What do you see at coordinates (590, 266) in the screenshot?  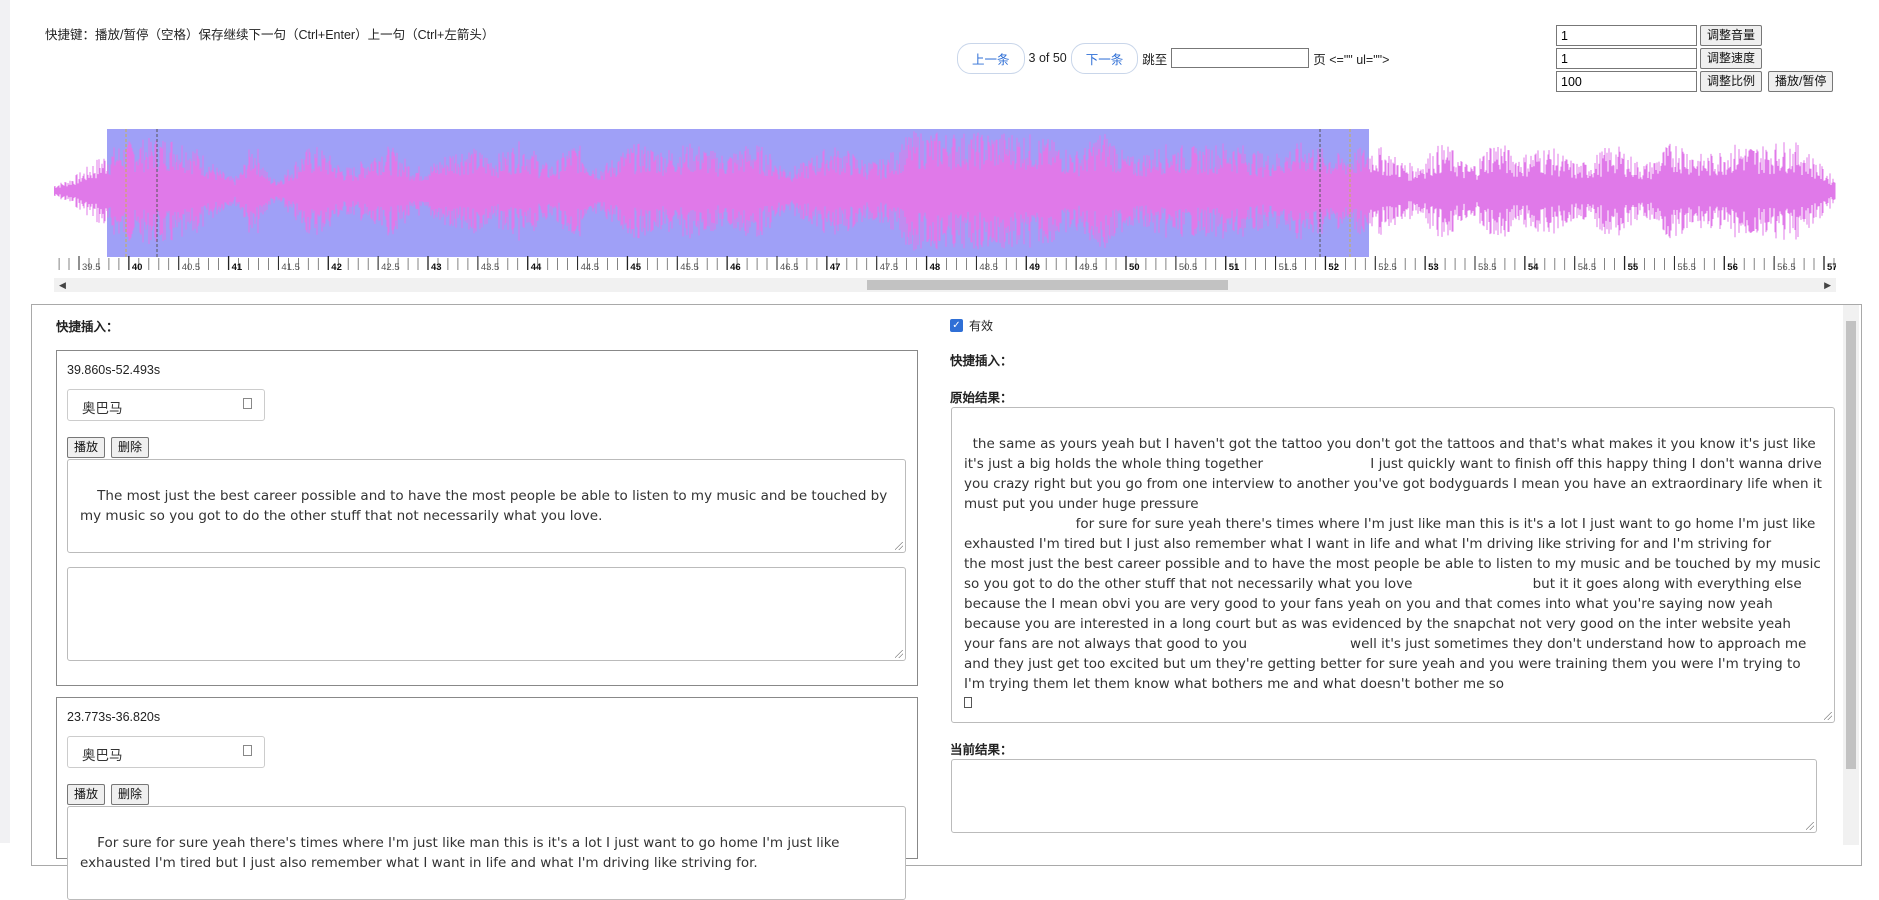 I see `timeline-tick-label: 44.5` at bounding box center [590, 266].